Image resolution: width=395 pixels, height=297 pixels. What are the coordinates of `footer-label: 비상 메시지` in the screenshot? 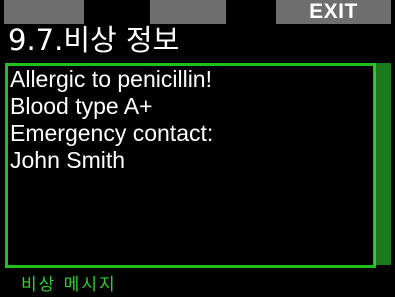 It's located at (69, 285).